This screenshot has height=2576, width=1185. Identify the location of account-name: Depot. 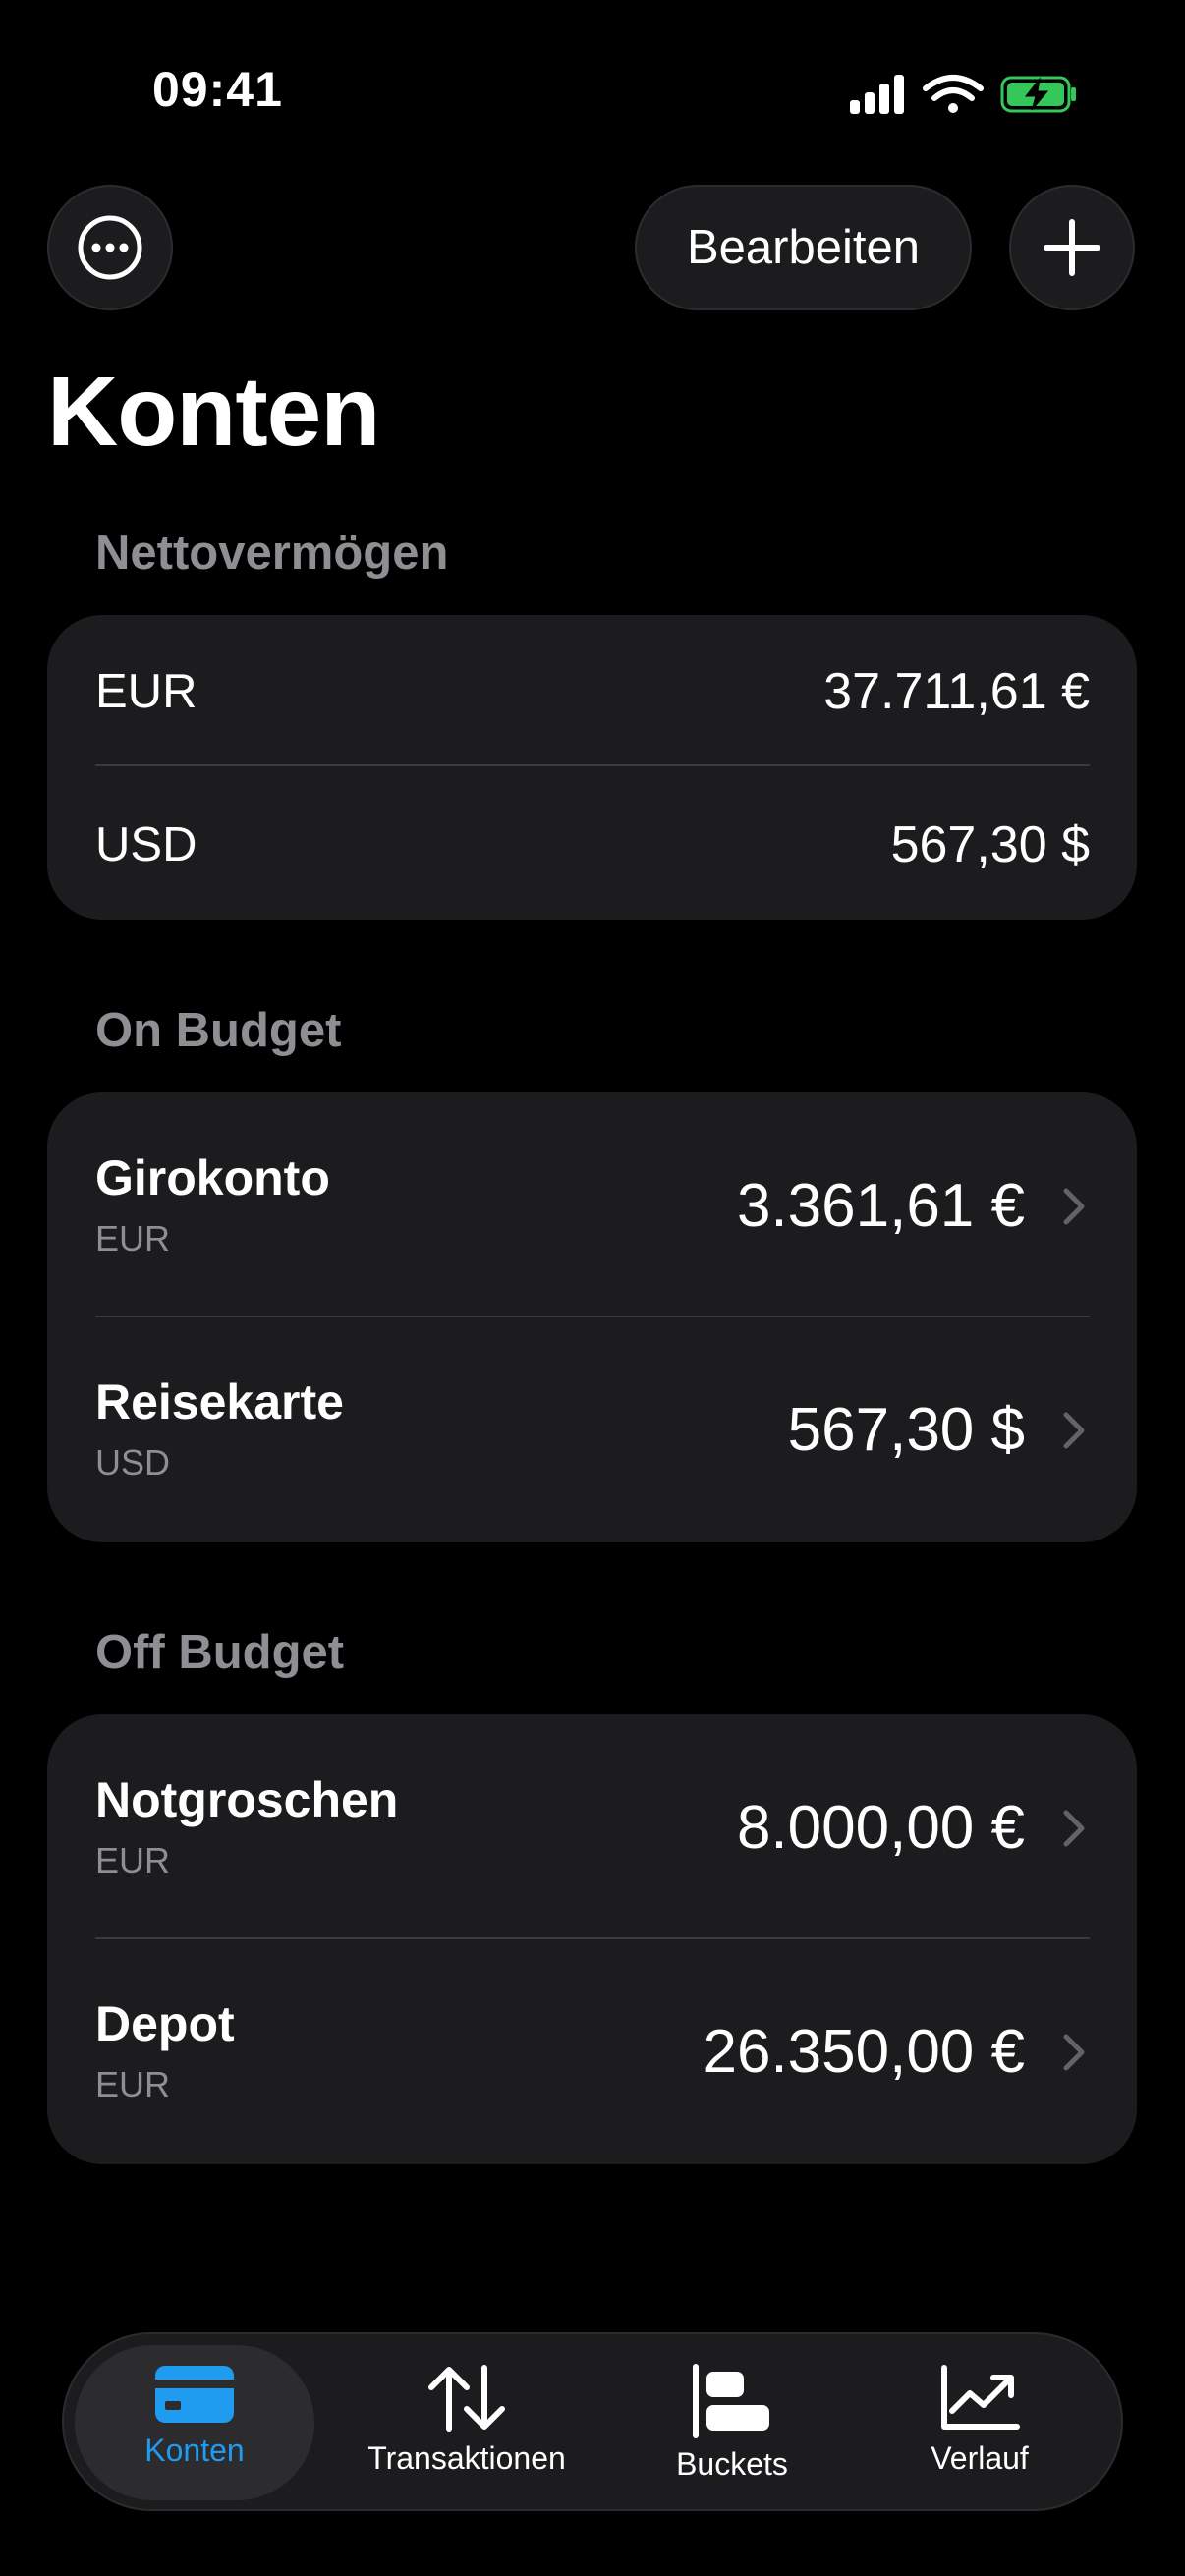
(165, 2023).